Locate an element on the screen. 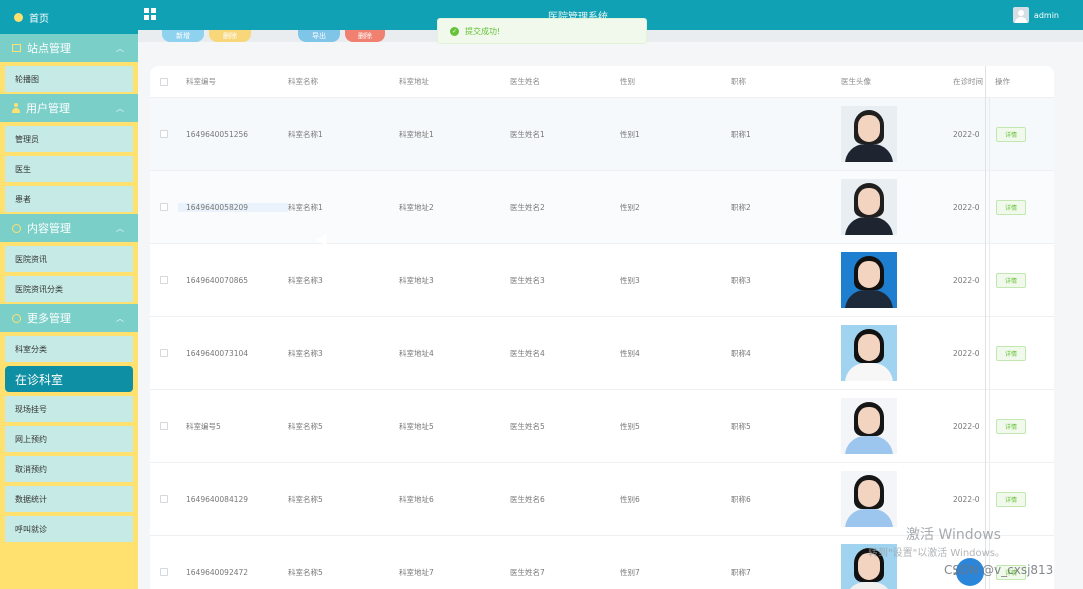 Image resolution: width=1083 pixels, height=589 pixels. user-menu: admin is located at coordinates (1035, 15).